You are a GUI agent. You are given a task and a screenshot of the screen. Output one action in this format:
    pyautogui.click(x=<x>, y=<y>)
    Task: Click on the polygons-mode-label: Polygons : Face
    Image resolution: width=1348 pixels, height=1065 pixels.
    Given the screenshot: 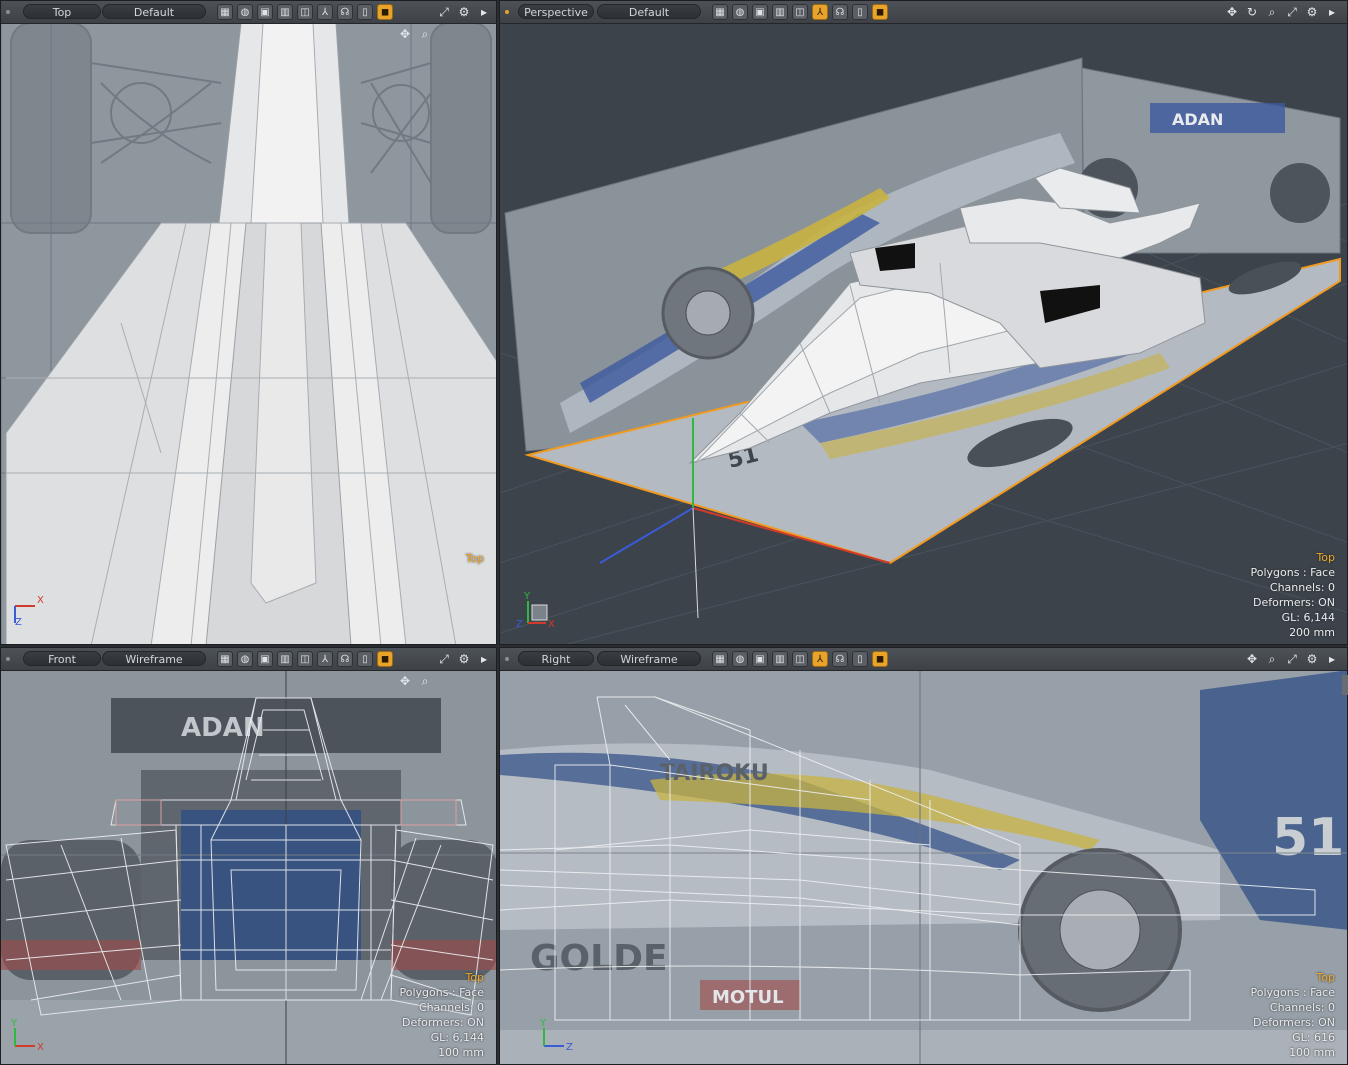 What is the action you would take?
    pyautogui.click(x=441, y=992)
    